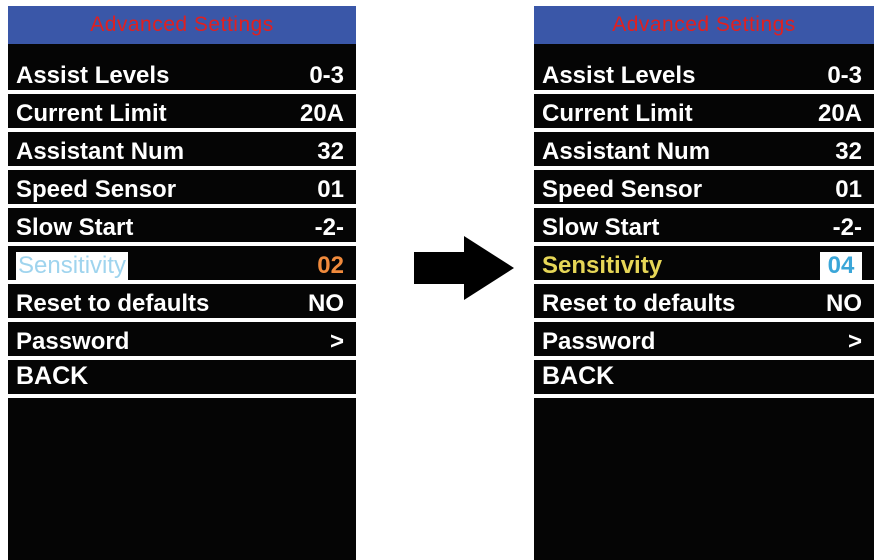 This screenshot has height=560, width=876. Describe the element at coordinates (330, 265) in the screenshot. I see `setting-value: 02` at that location.